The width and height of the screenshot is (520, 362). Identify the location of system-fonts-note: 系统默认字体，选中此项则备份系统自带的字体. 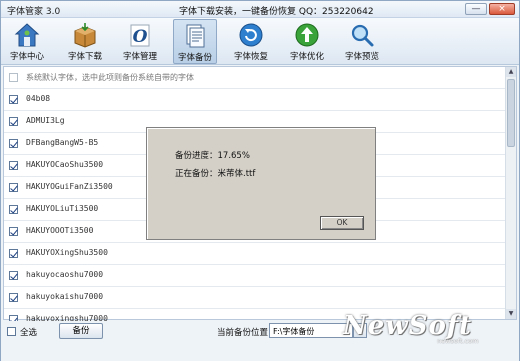
(110, 77).